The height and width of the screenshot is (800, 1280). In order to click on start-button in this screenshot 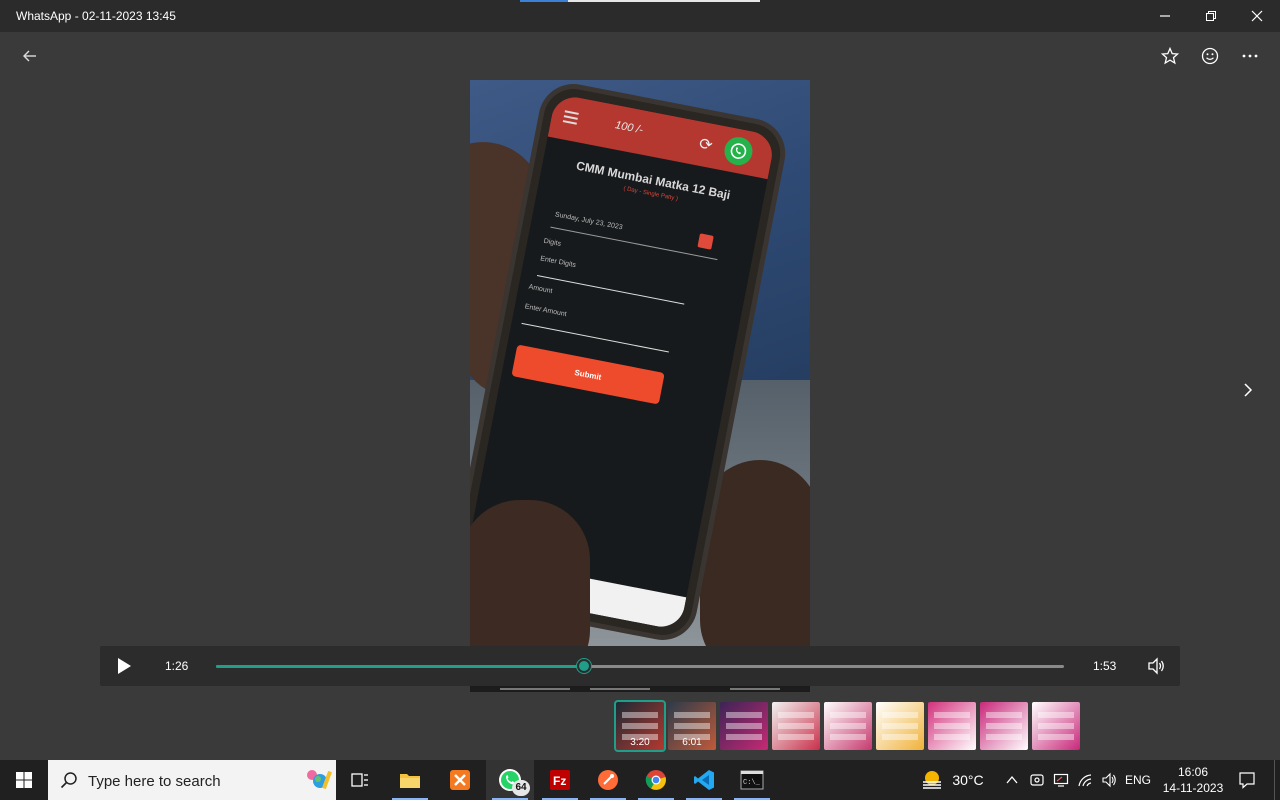, I will do `click(24, 780)`.